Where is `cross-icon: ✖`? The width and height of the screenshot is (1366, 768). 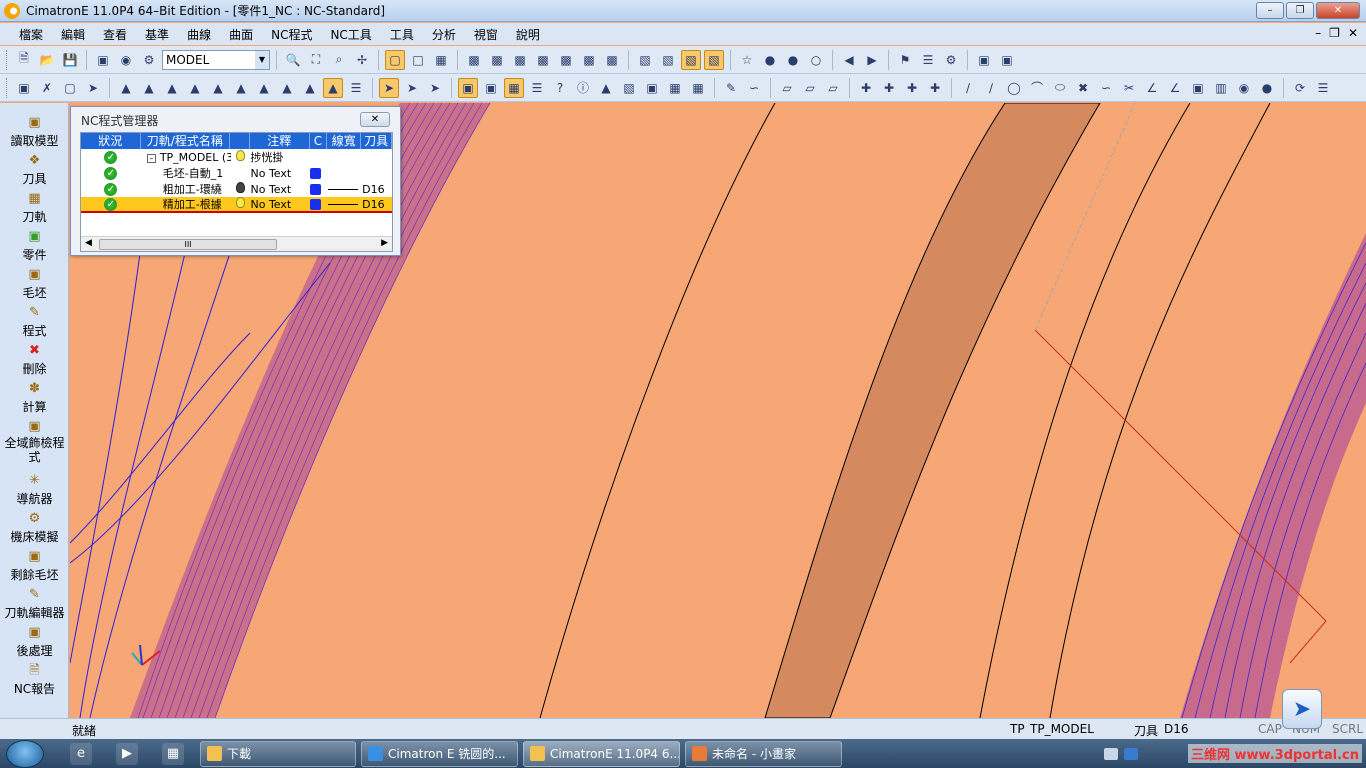
cross-icon: ✖ is located at coordinates (1083, 88).